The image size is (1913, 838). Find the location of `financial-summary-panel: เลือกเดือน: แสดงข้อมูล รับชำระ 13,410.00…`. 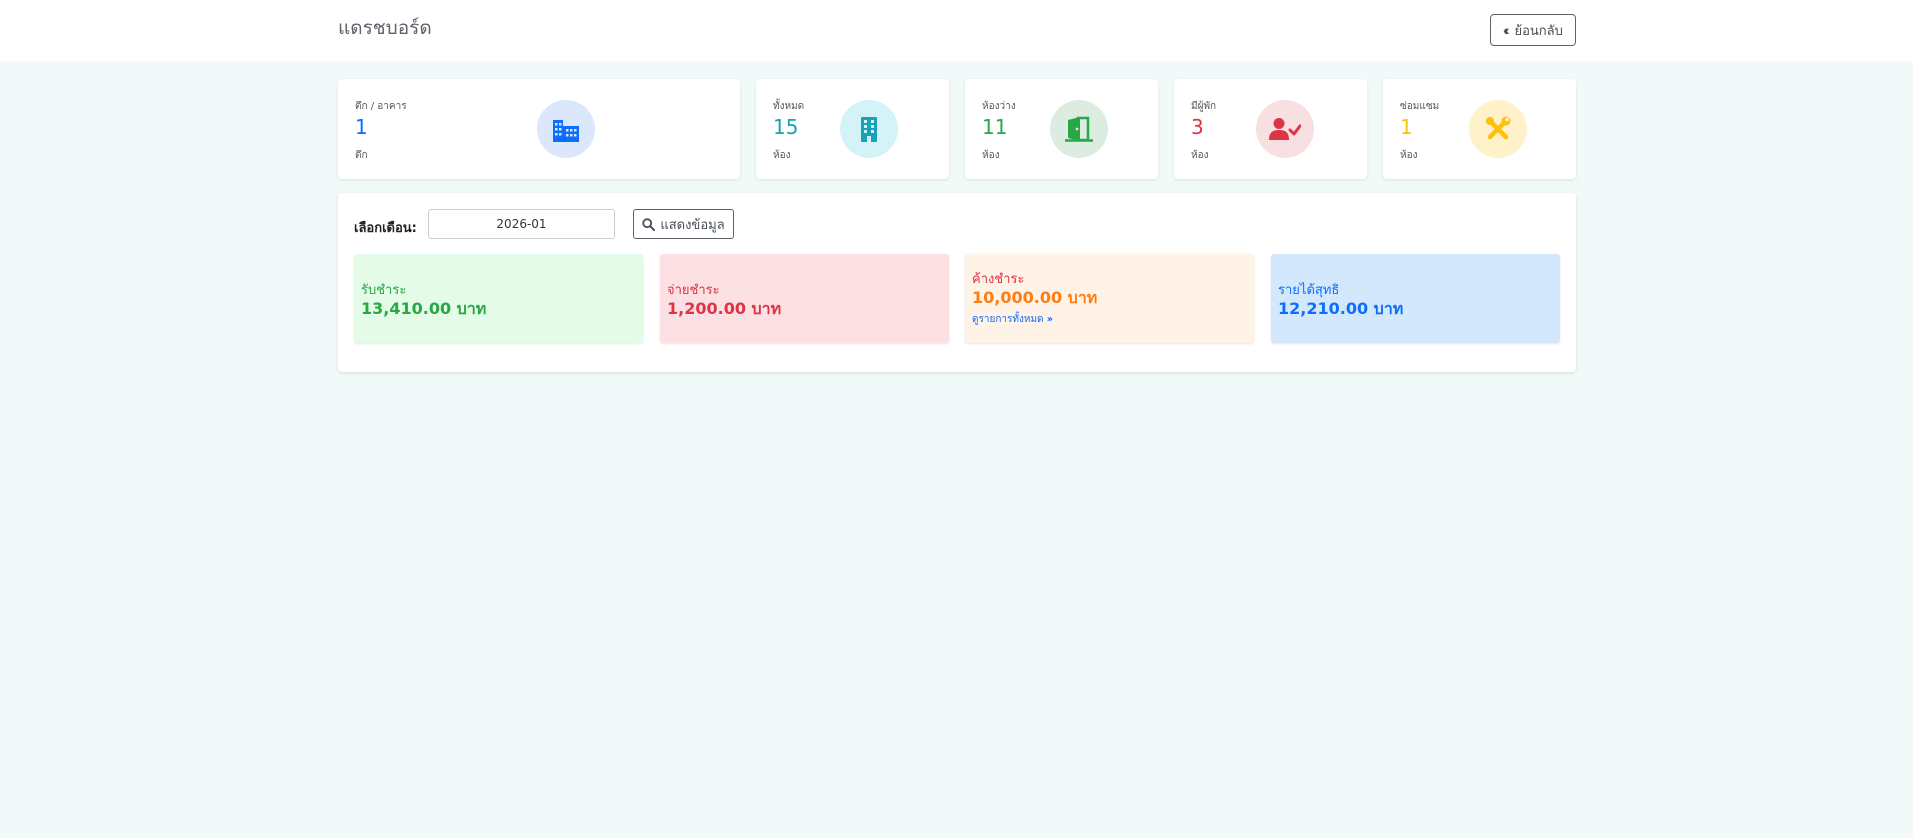

financial-summary-panel: เลือกเดือน: แสดงข้อมูล รับชำระ 13,410.00… is located at coordinates (957, 282).